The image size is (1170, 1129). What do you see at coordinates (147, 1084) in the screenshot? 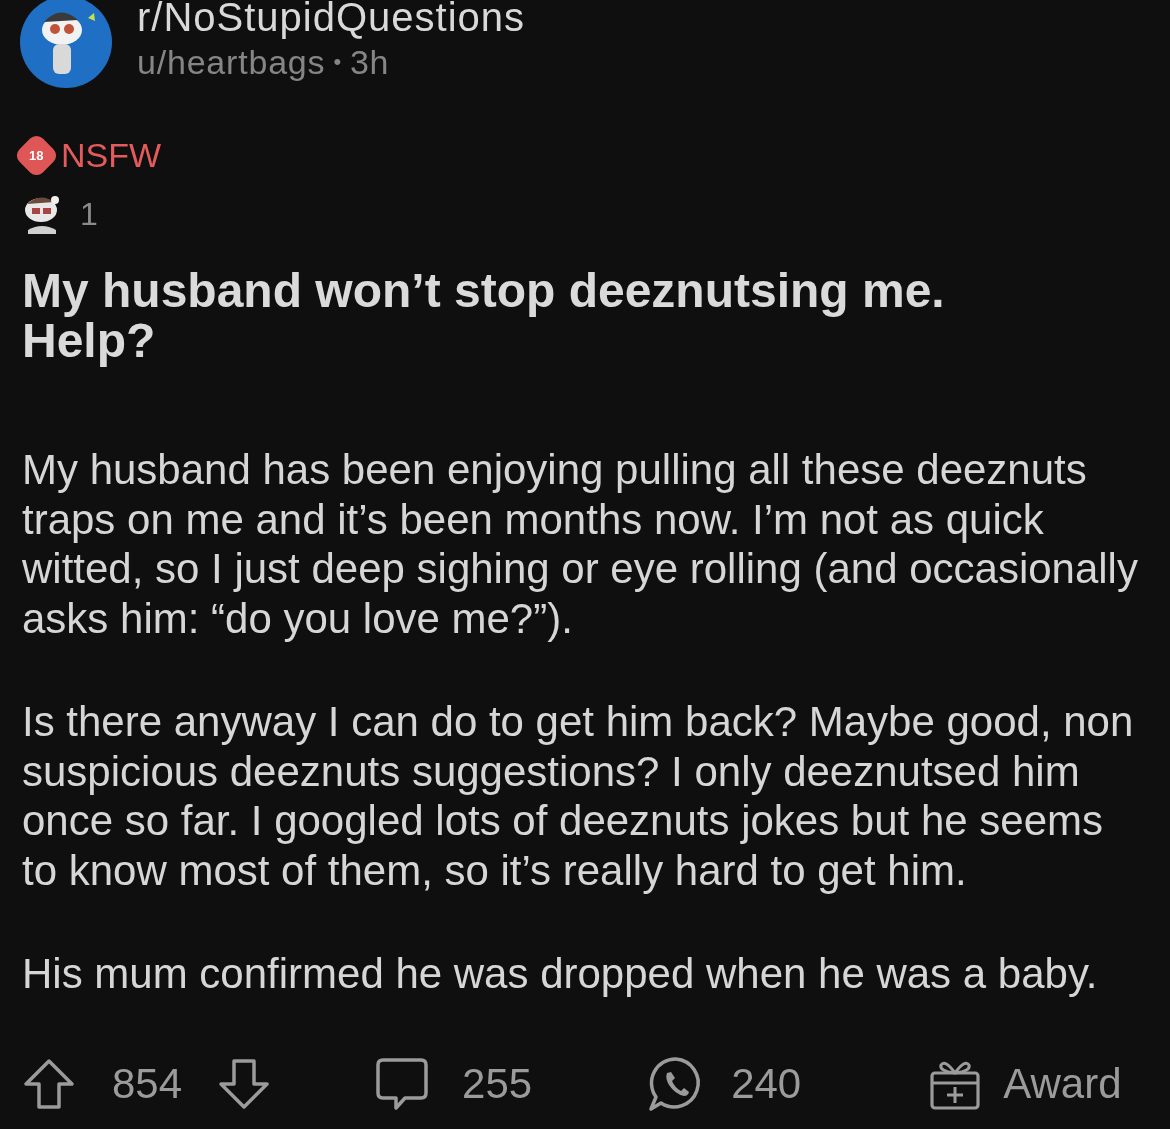
I see `vote-score: 854` at bounding box center [147, 1084].